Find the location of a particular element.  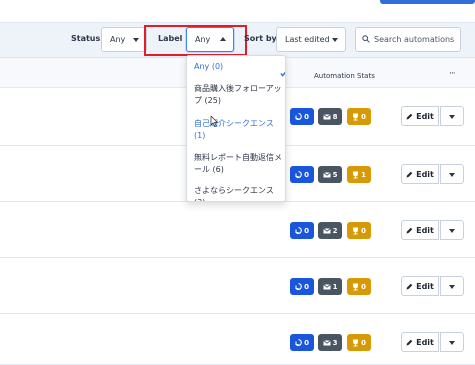

label-filter-select: Any is located at coordinates (210, 39).